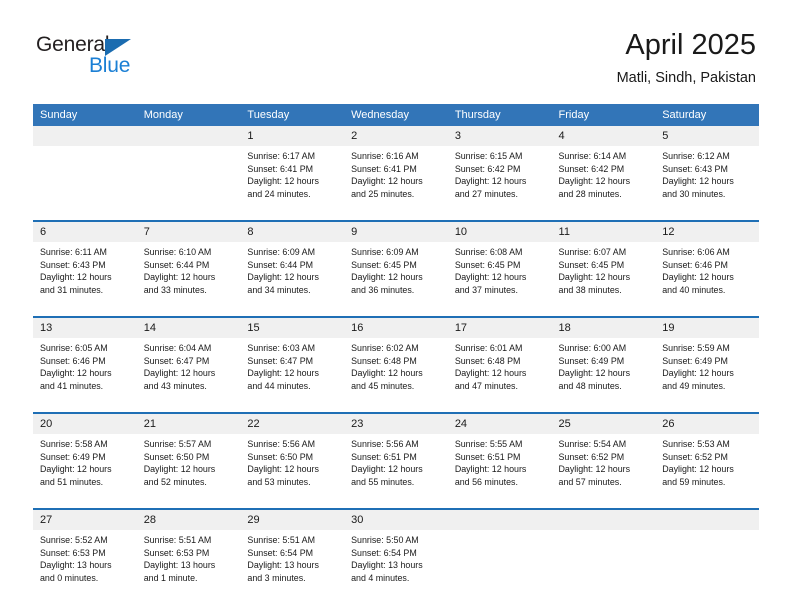  Describe the element at coordinates (176, 552) in the screenshot. I see `sunset-text: Sunset: 6:53 PM` at that location.